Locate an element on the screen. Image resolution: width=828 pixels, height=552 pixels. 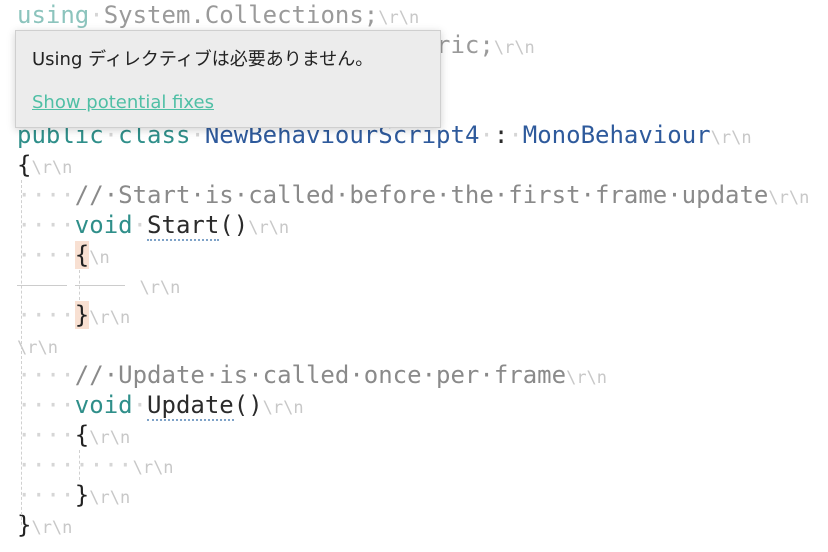
code-line: }\r\n is located at coordinates (44, 525).